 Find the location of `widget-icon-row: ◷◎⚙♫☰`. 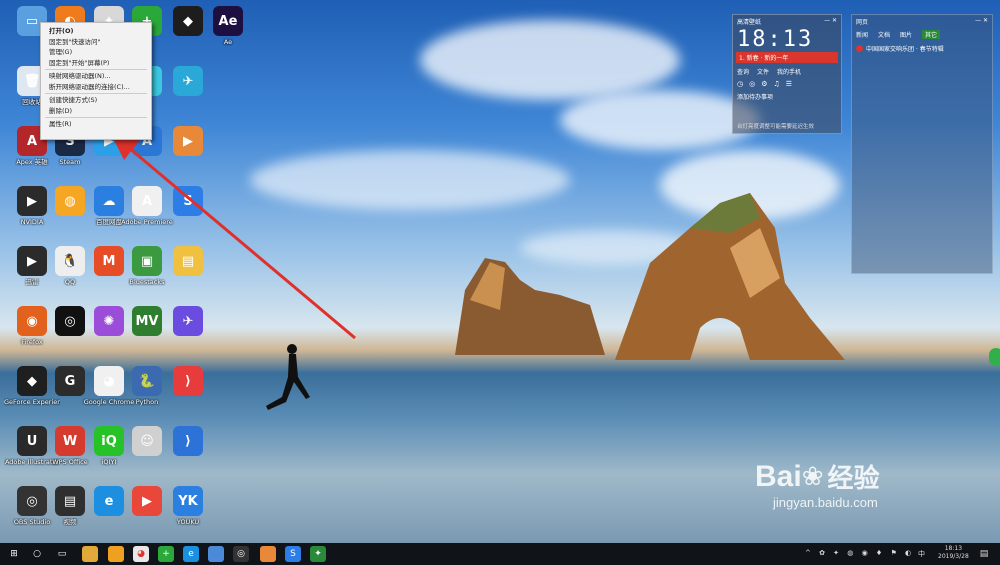

widget-icon-row: ◷◎⚙♫☰ is located at coordinates (768, 84).